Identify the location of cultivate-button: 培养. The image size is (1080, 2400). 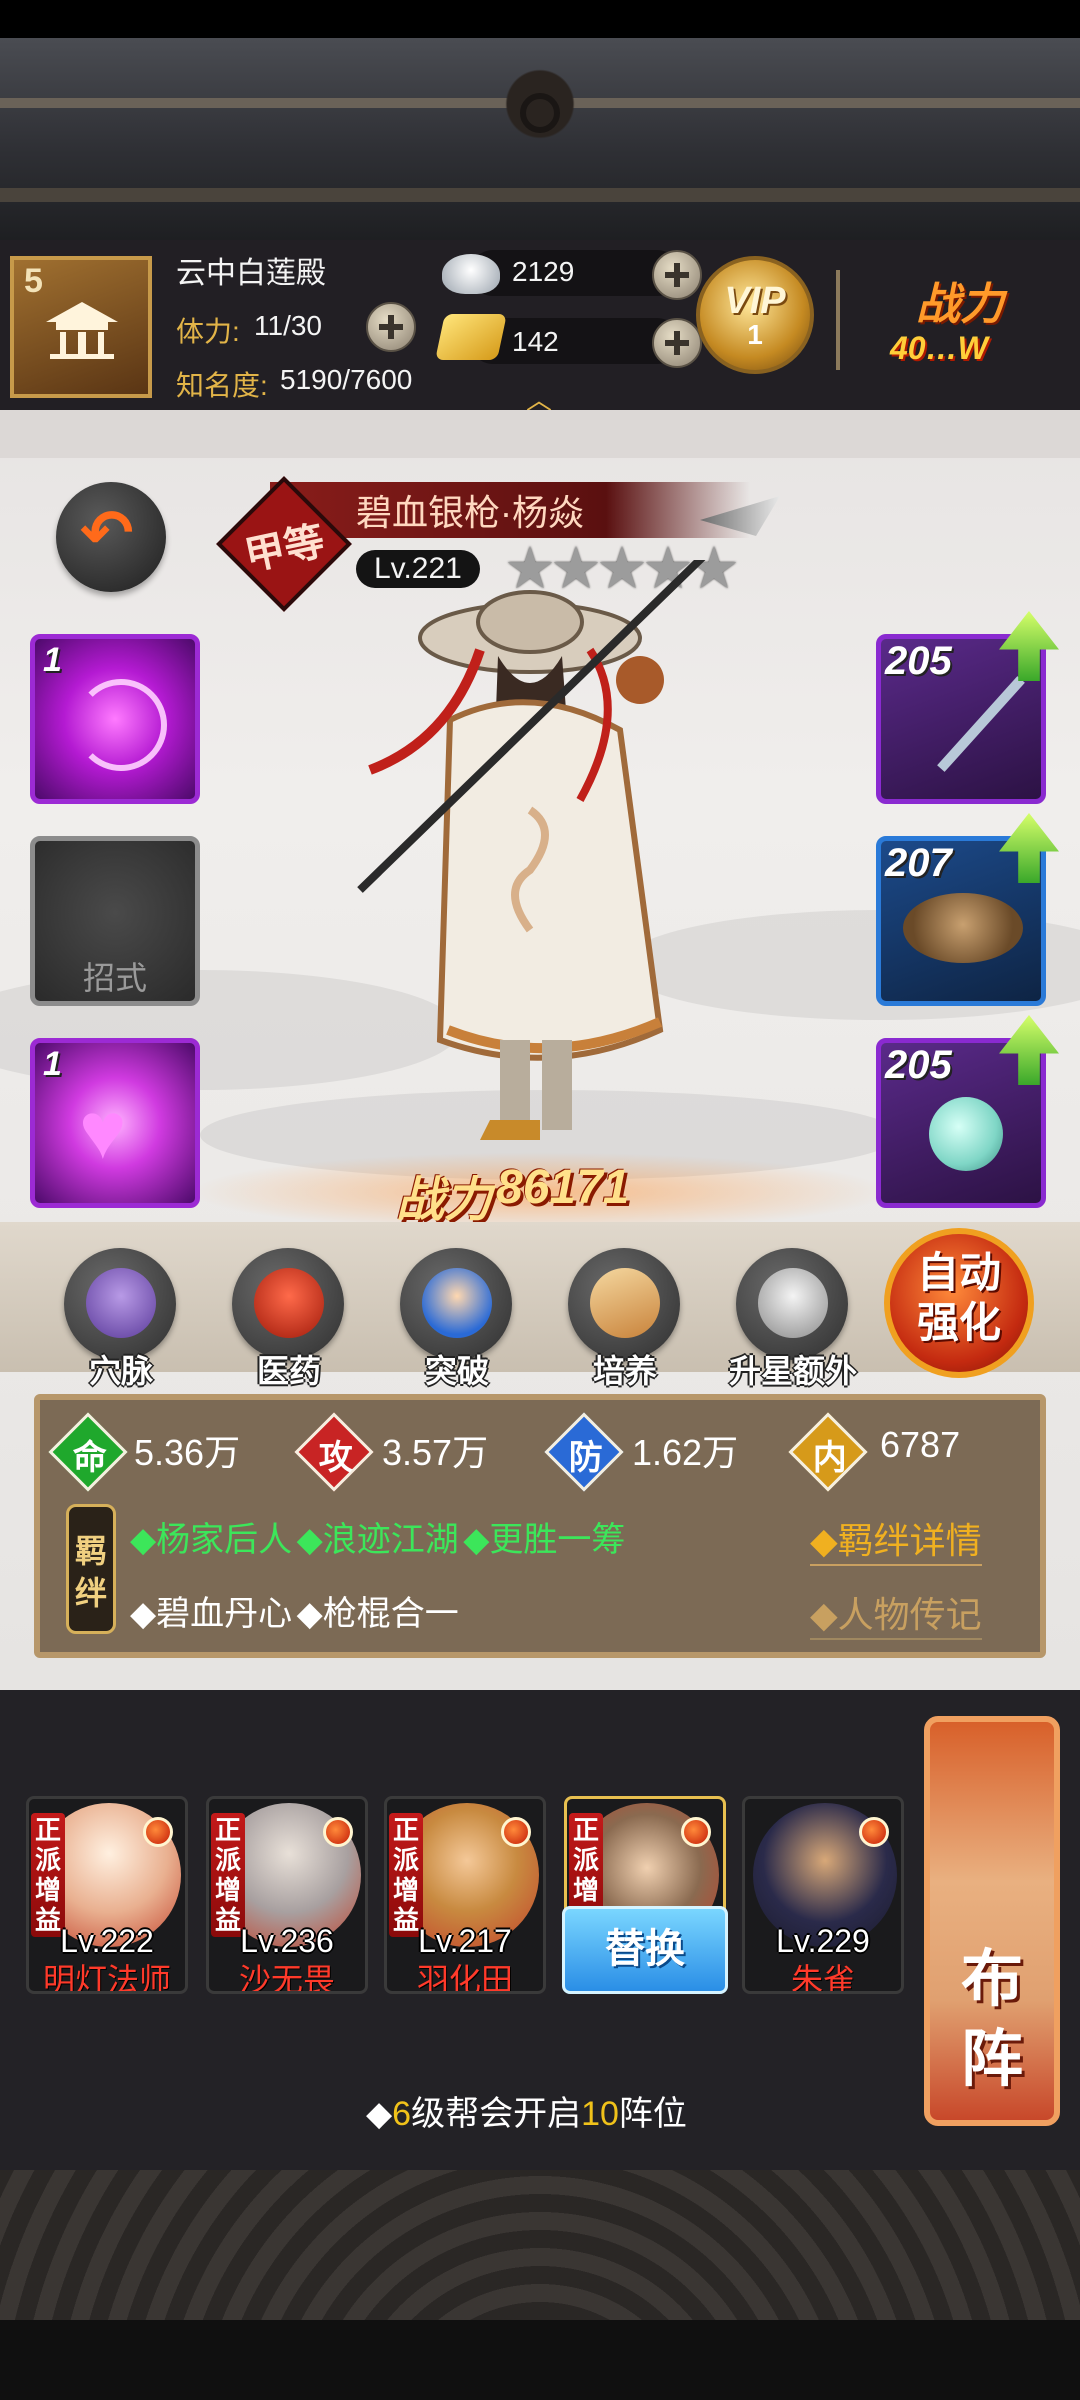
(625, 1321).